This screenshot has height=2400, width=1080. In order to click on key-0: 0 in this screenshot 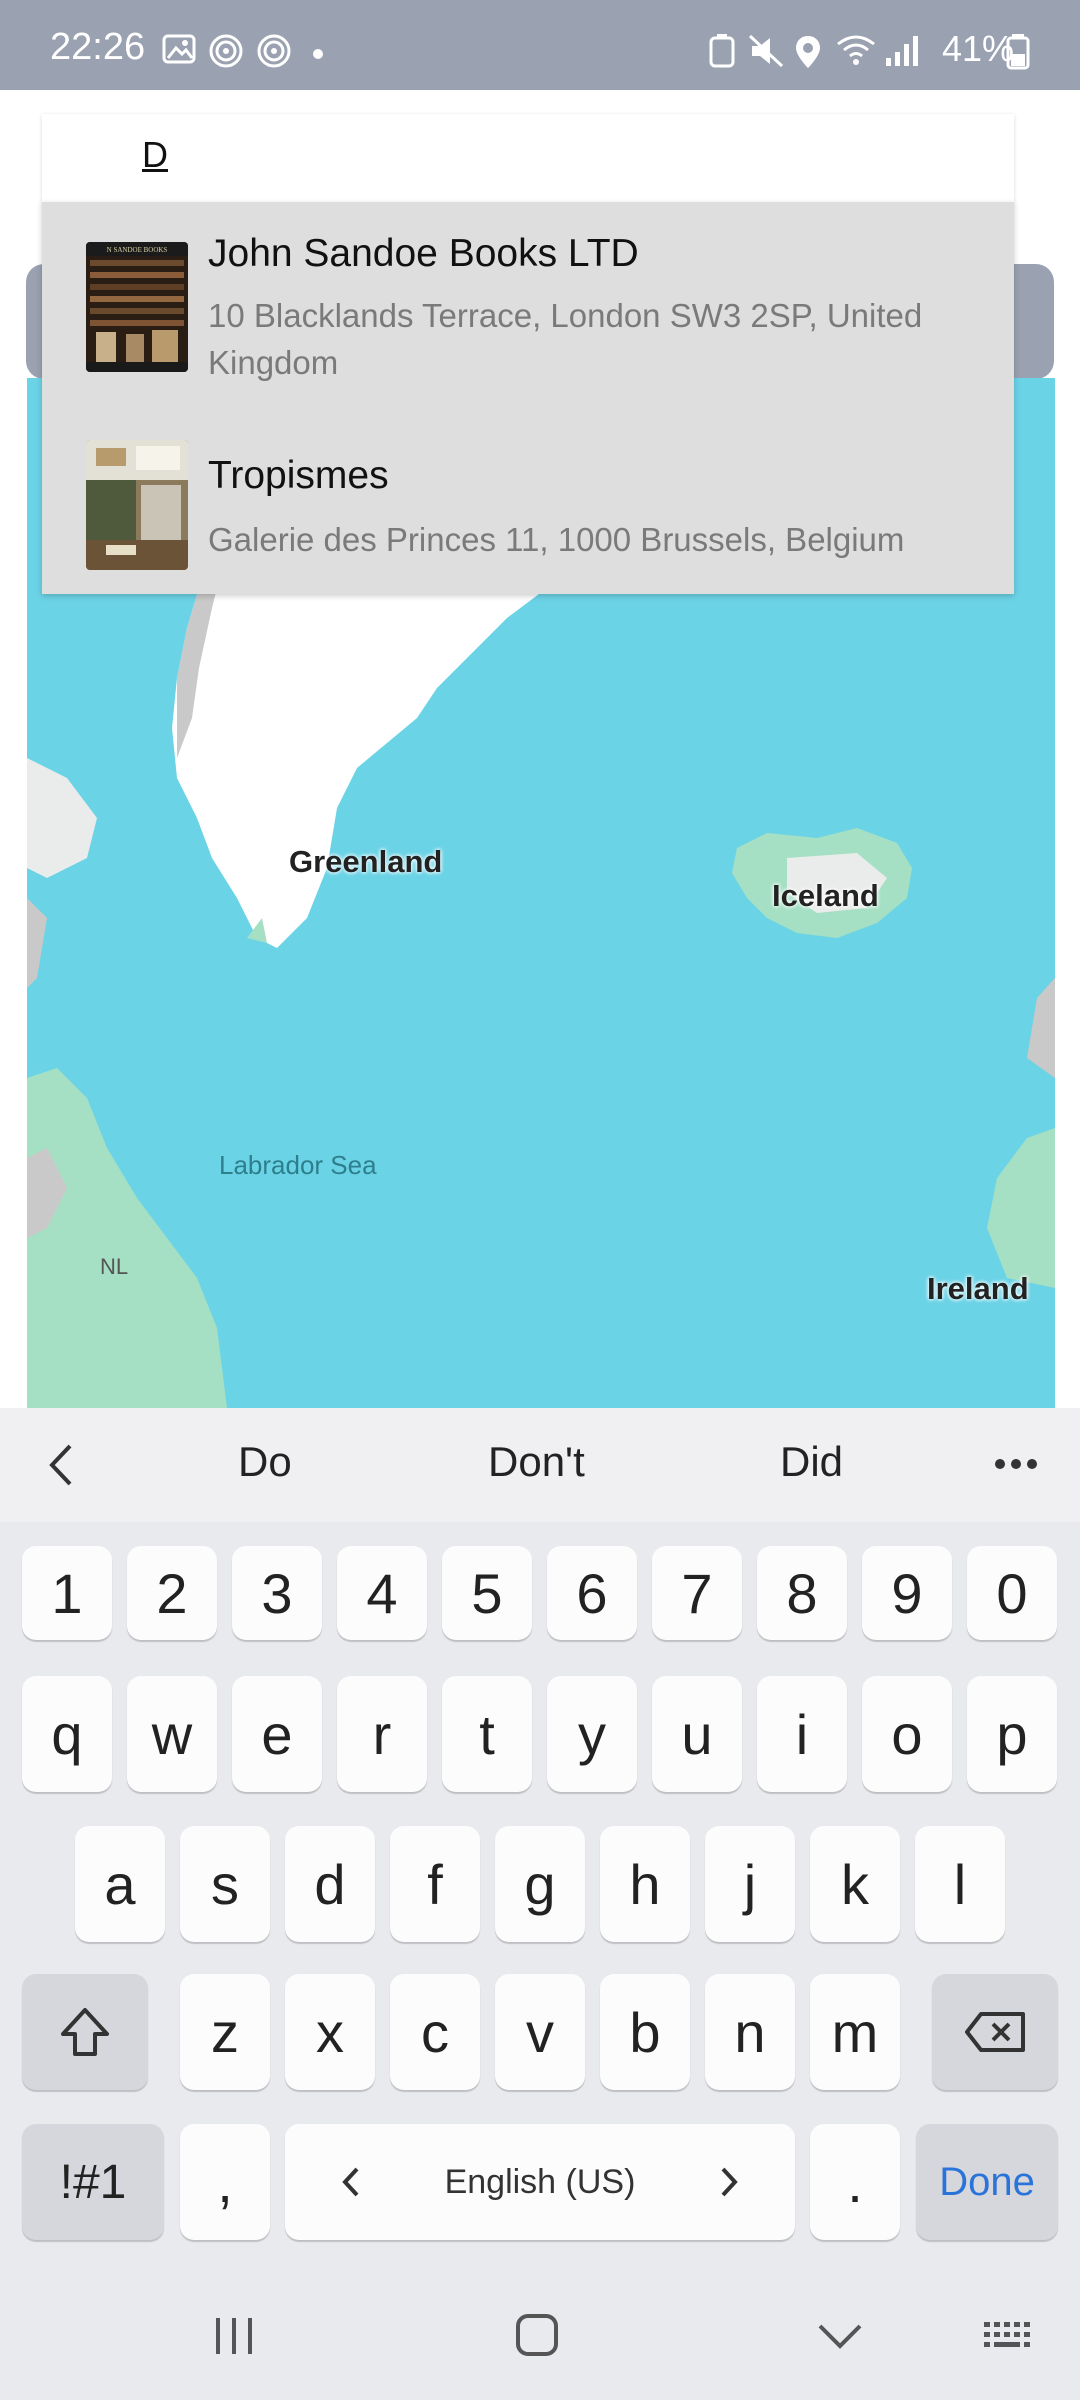, I will do `click(1012, 1593)`.